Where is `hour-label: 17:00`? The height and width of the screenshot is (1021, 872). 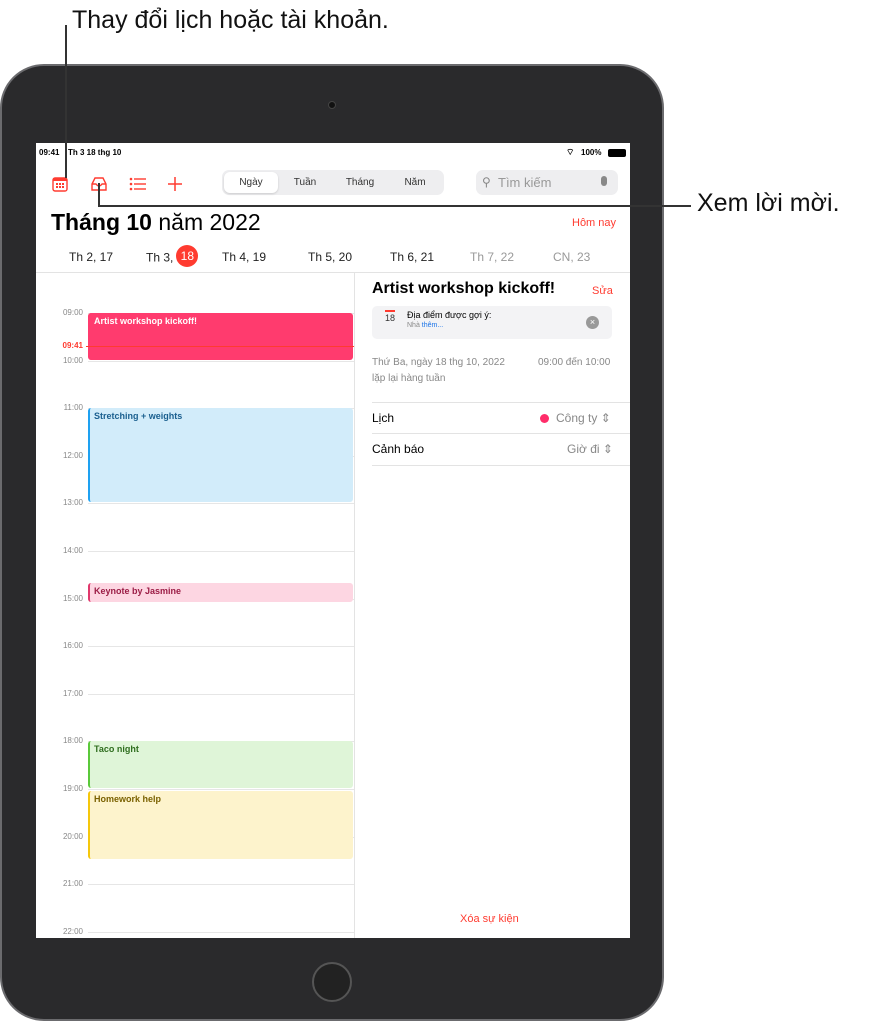 hour-label: 17:00 is located at coordinates (72, 693).